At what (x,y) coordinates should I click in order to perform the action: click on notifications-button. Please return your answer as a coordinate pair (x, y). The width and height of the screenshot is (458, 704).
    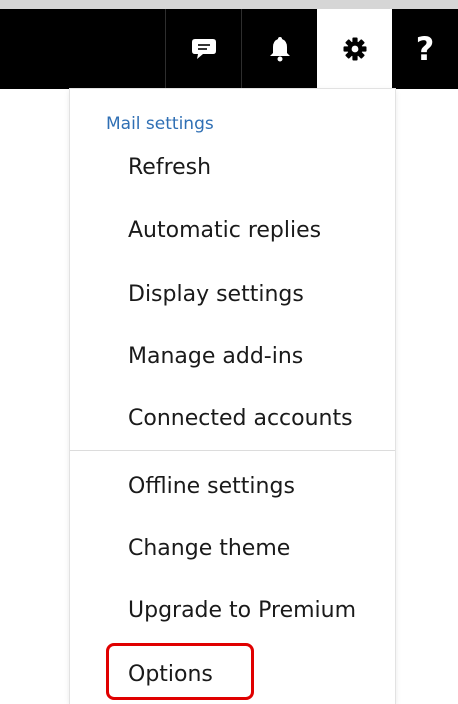
    Looking at the image, I should click on (279, 49).